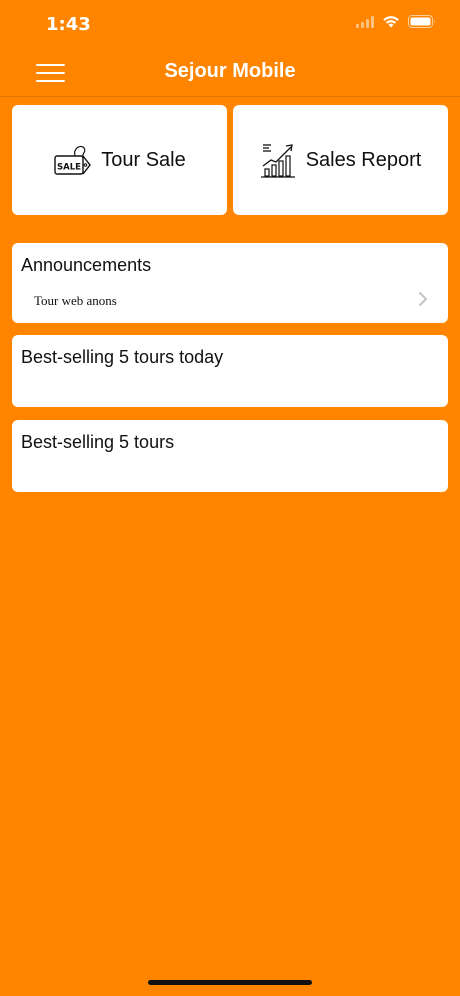 The height and width of the screenshot is (996, 460). Describe the element at coordinates (75, 300) in the screenshot. I see `announcement-item-label: Tour web anons` at that location.